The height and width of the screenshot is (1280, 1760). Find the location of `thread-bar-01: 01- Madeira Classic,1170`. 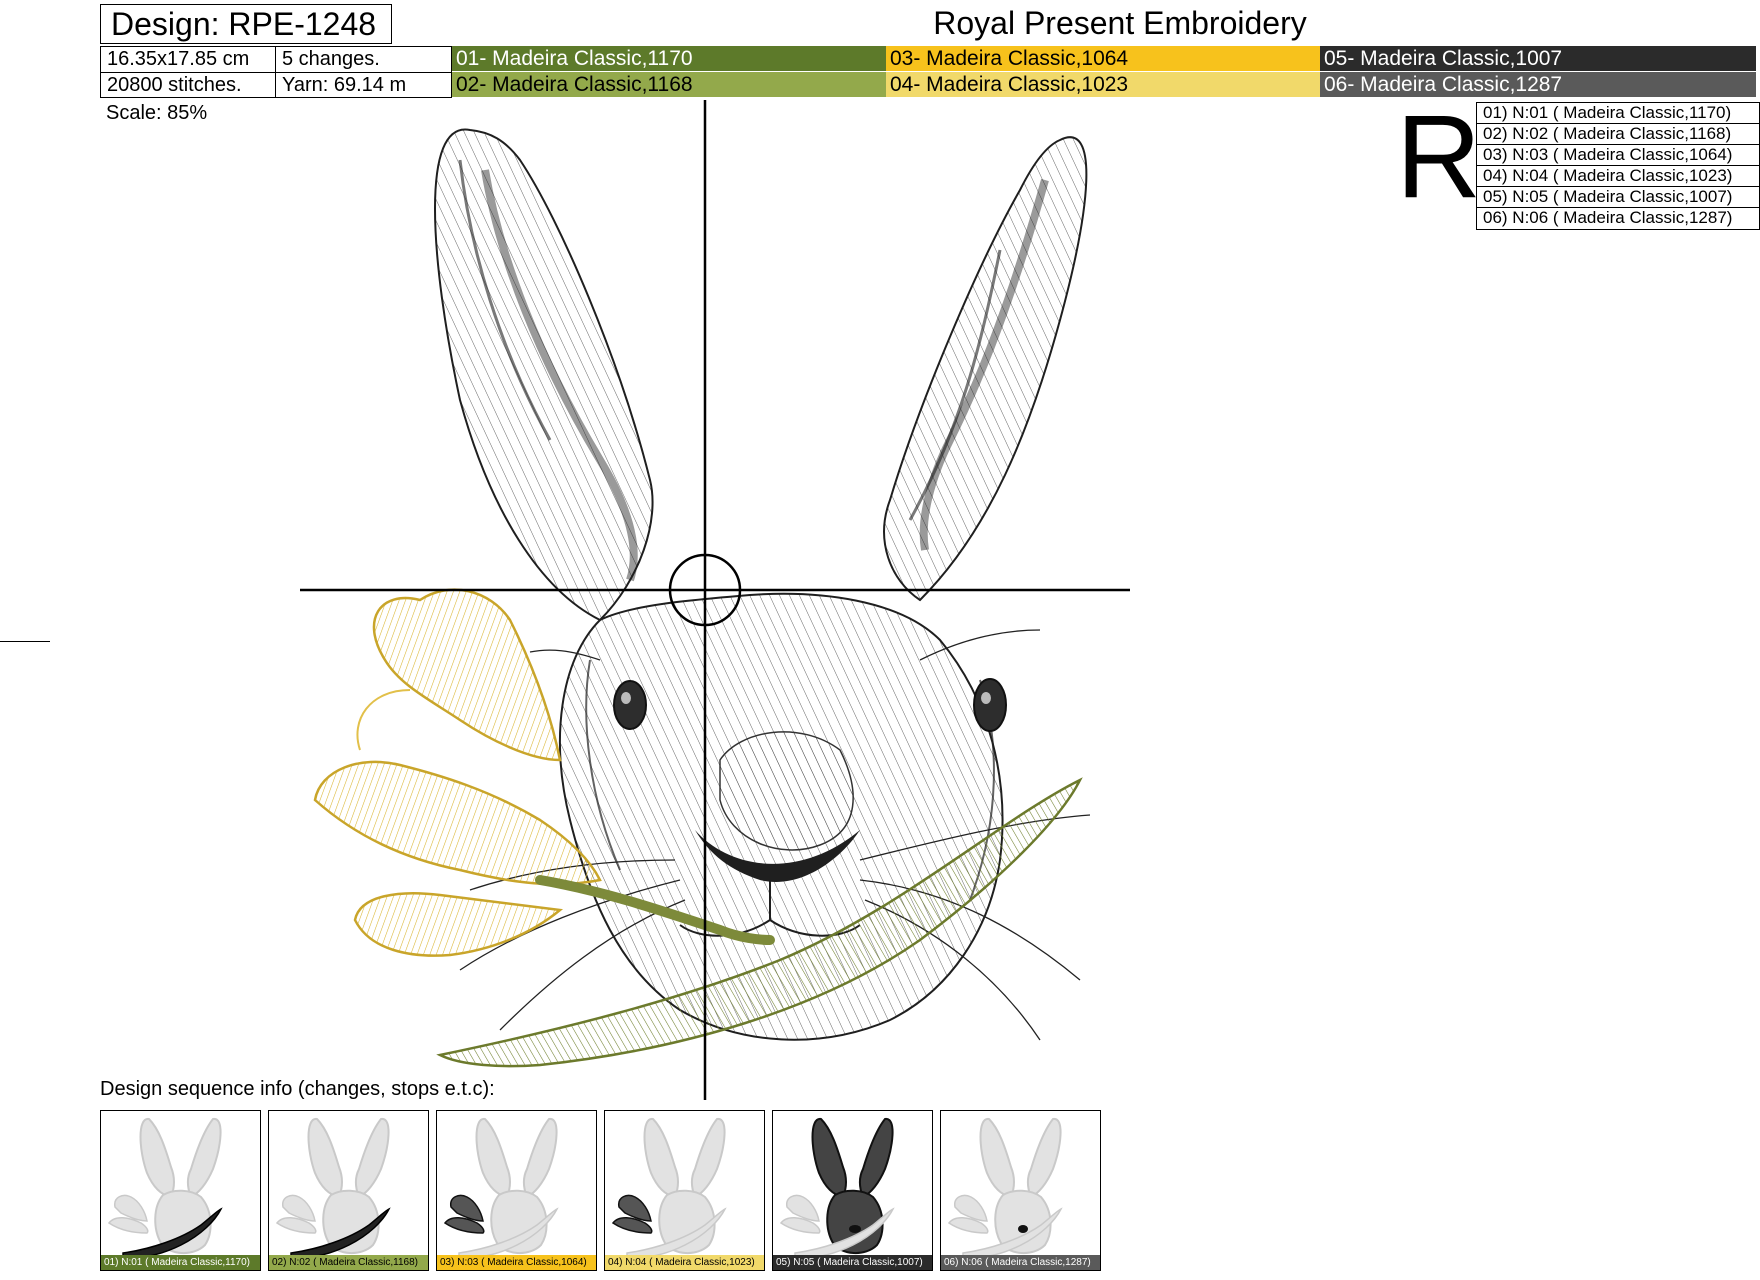

thread-bar-01: 01- Madeira Classic,1170 is located at coordinates (669, 58).